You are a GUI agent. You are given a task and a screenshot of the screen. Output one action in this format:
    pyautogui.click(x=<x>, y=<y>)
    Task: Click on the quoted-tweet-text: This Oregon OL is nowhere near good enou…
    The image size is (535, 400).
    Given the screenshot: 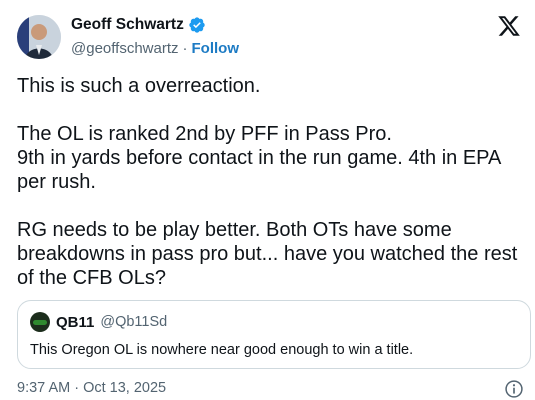 What is the action you would take?
    pyautogui.click(x=222, y=350)
    